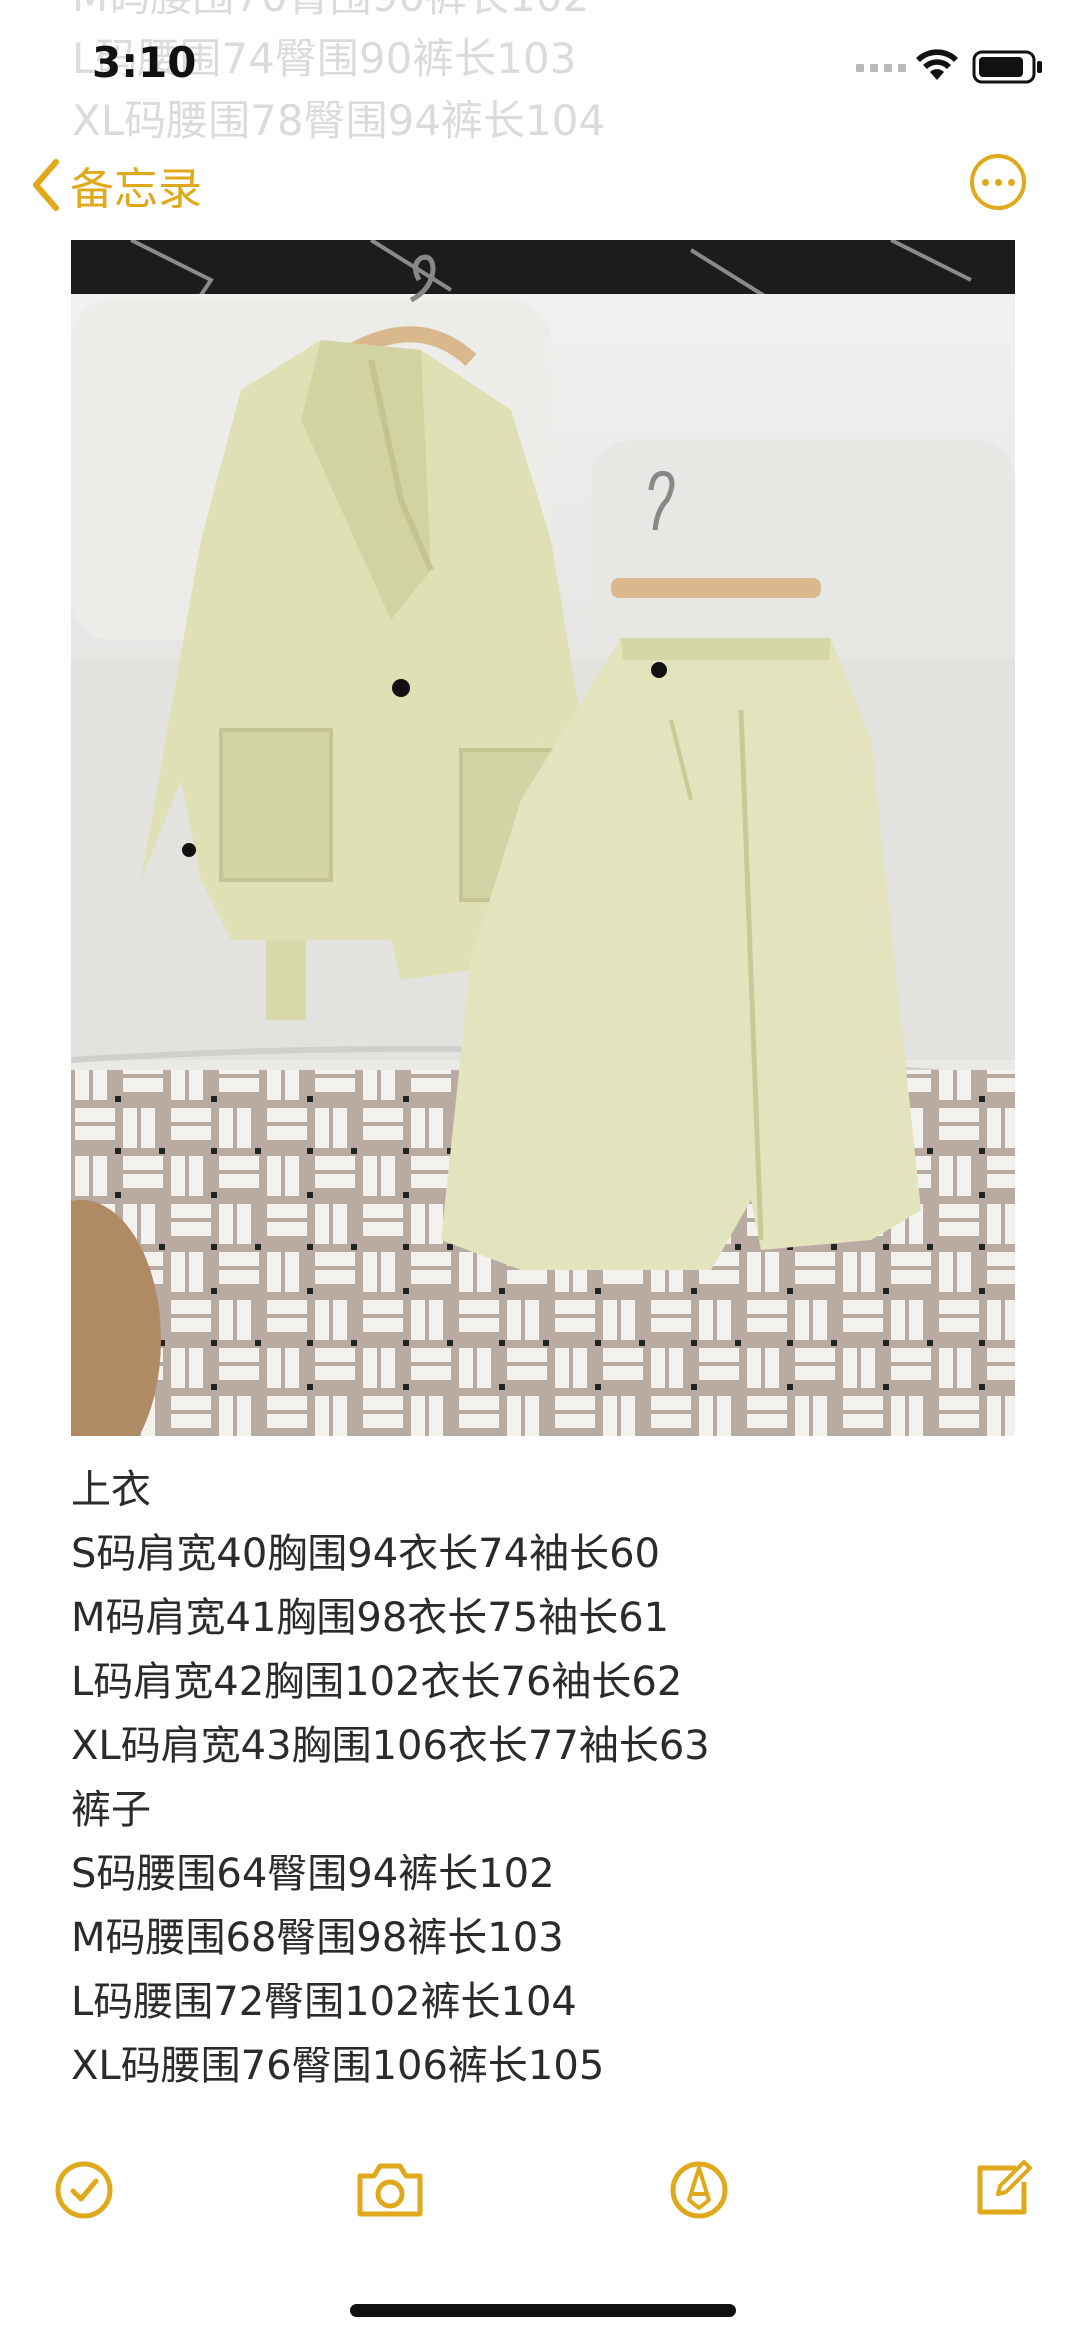 Image resolution: width=1080 pixels, height=2337 pixels. Describe the element at coordinates (111, 1490) in the screenshot. I see `note-line: 上衣` at that location.